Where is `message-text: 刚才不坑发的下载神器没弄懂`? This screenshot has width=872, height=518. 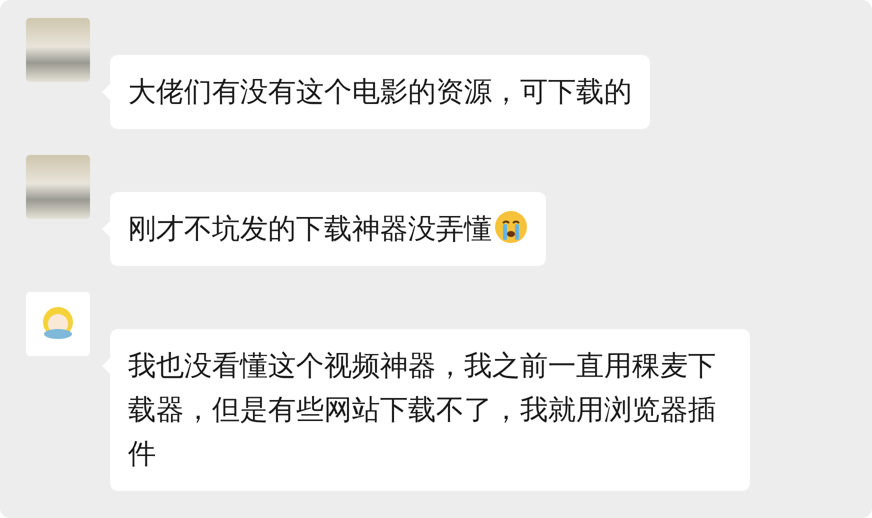 message-text: 刚才不坑发的下载神器没弄懂 is located at coordinates (310, 228).